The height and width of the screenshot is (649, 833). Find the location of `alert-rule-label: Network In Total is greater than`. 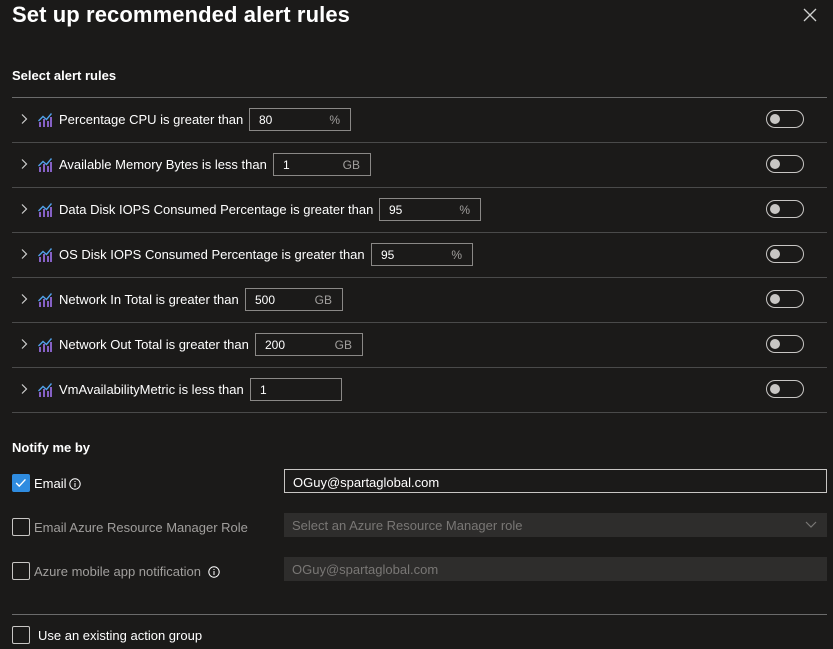

alert-rule-label: Network In Total is greater than is located at coordinates (149, 299).